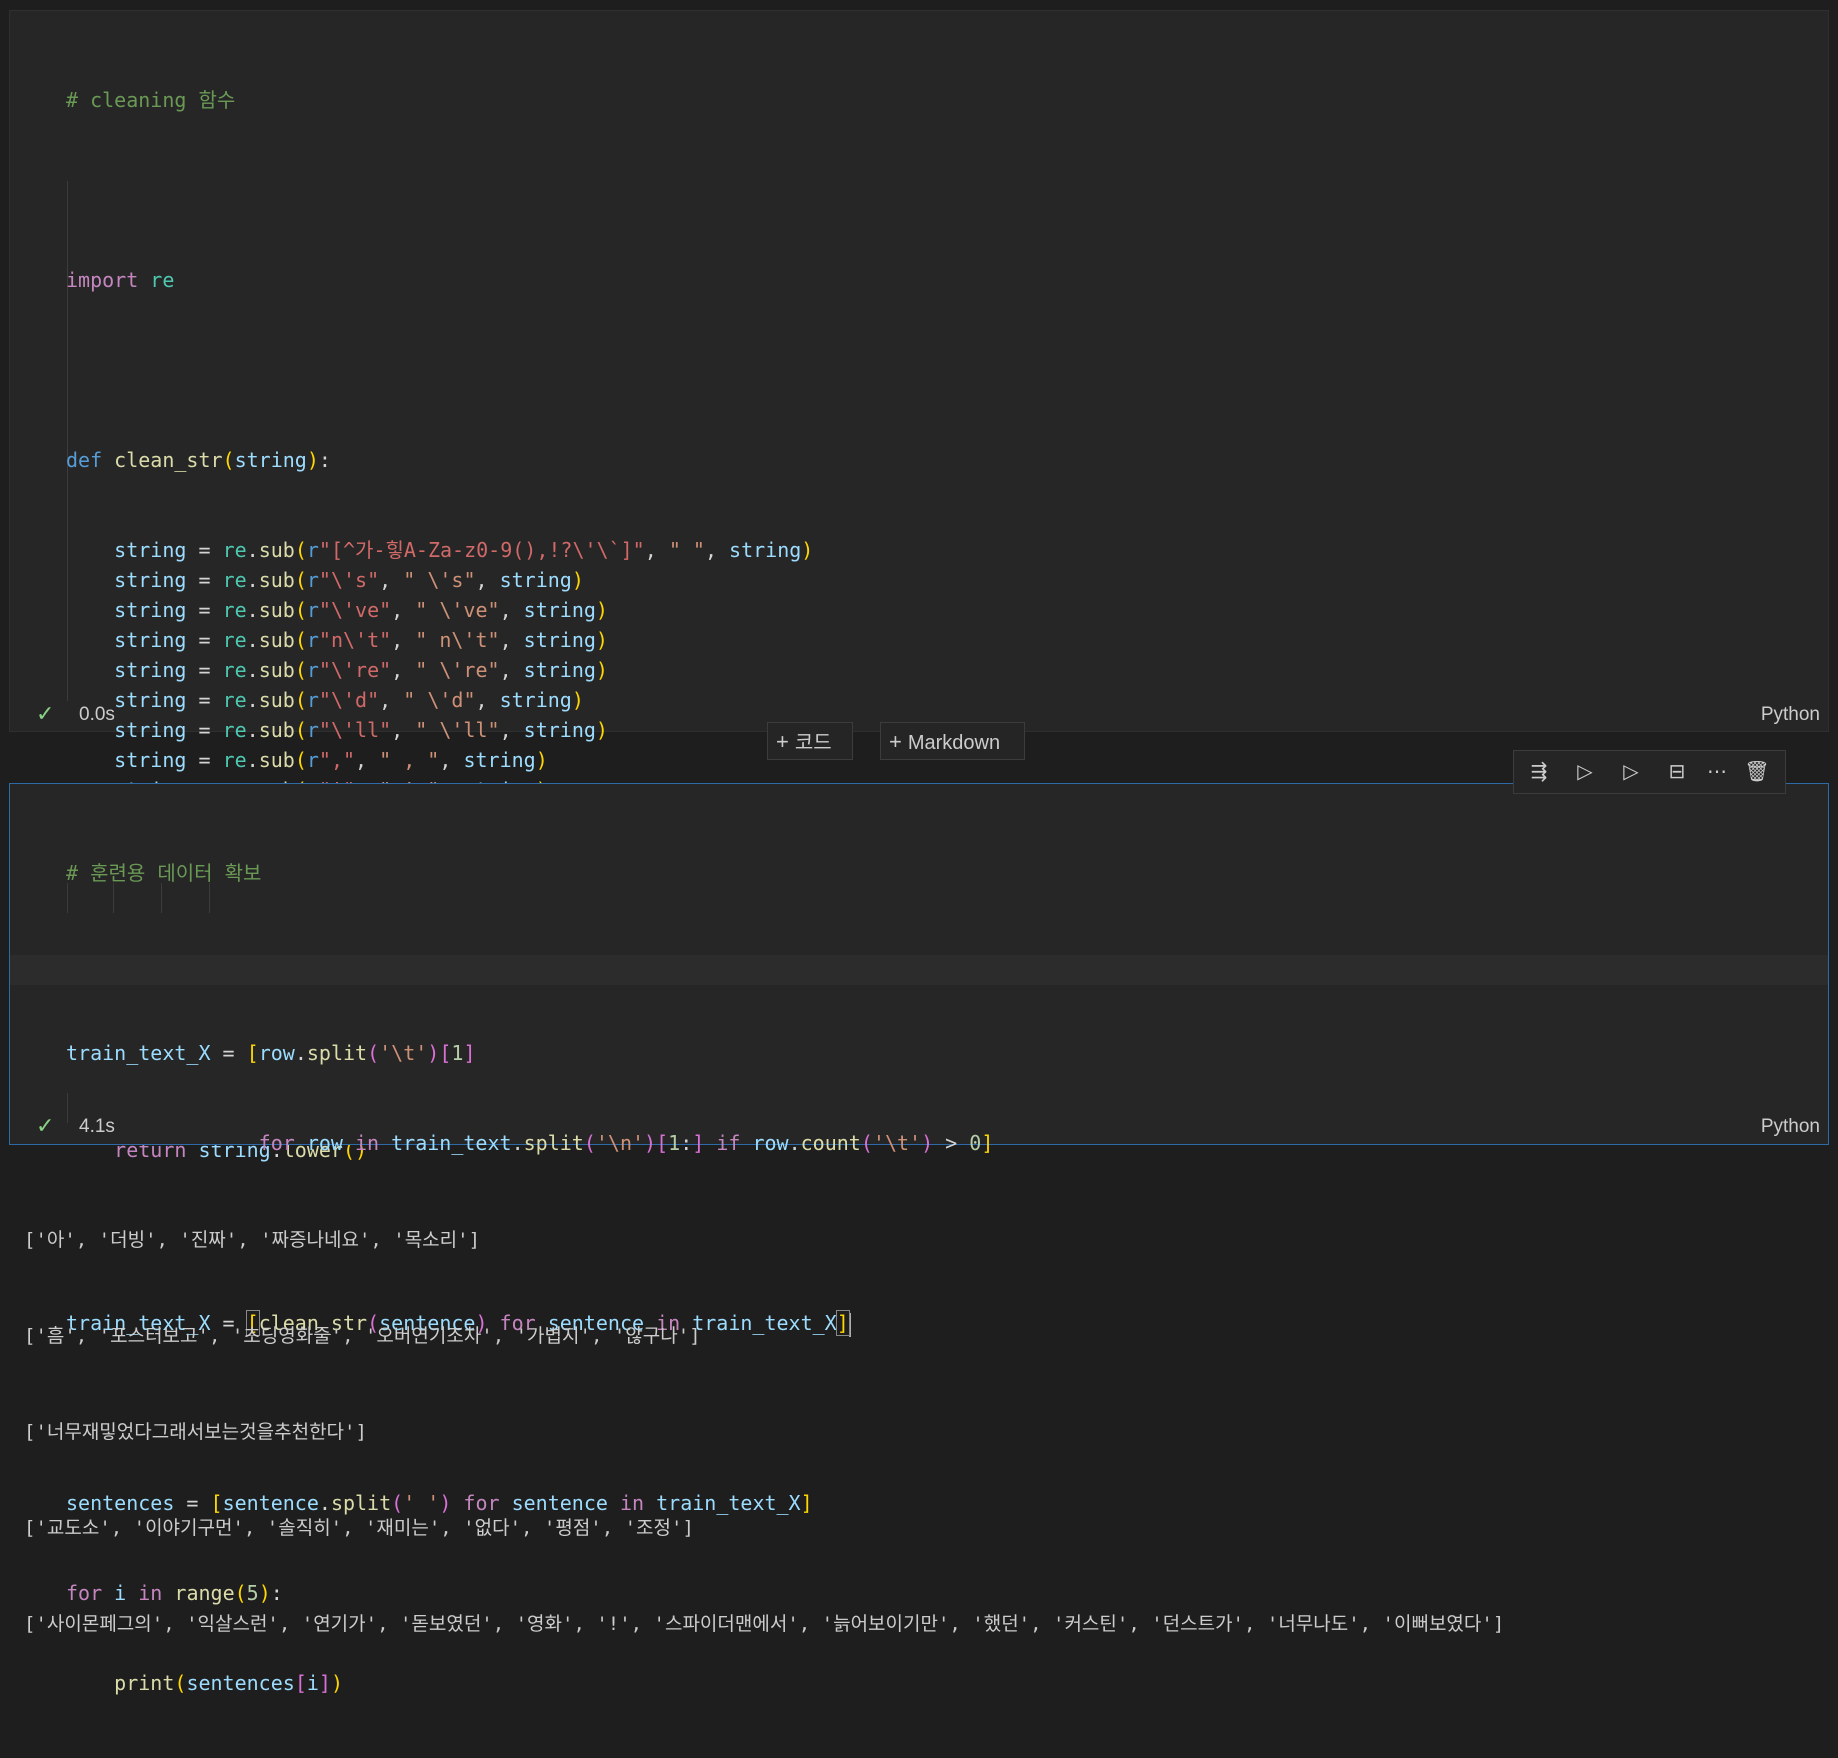  I want to click on code-line: string = re.sub(r"\'s", " \'s", string), so click(349, 580).